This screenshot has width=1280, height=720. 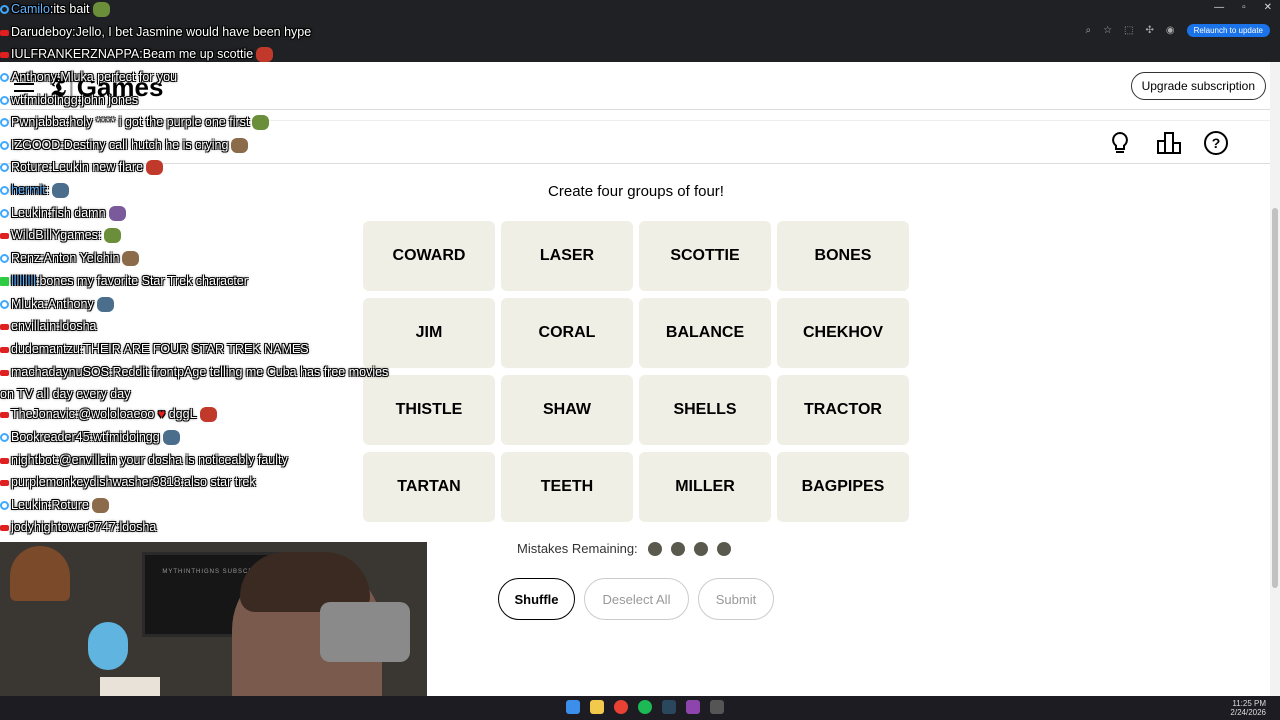 What do you see at coordinates (33, 326) in the screenshot?
I see `chat-username: envillain` at bounding box center [33, 326].